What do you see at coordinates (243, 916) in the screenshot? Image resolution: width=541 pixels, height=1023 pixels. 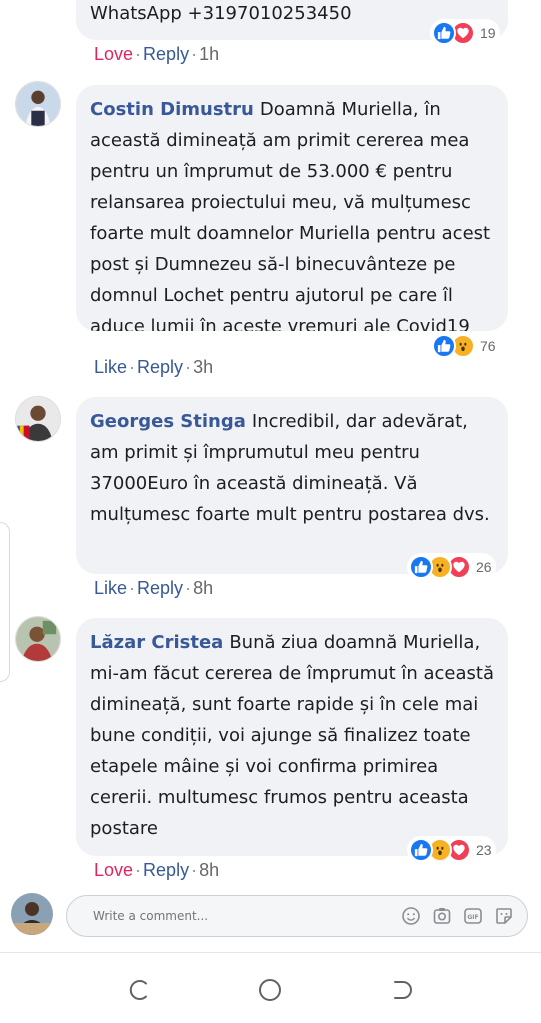 I see `comment-input` at bounding box center [243, 916].